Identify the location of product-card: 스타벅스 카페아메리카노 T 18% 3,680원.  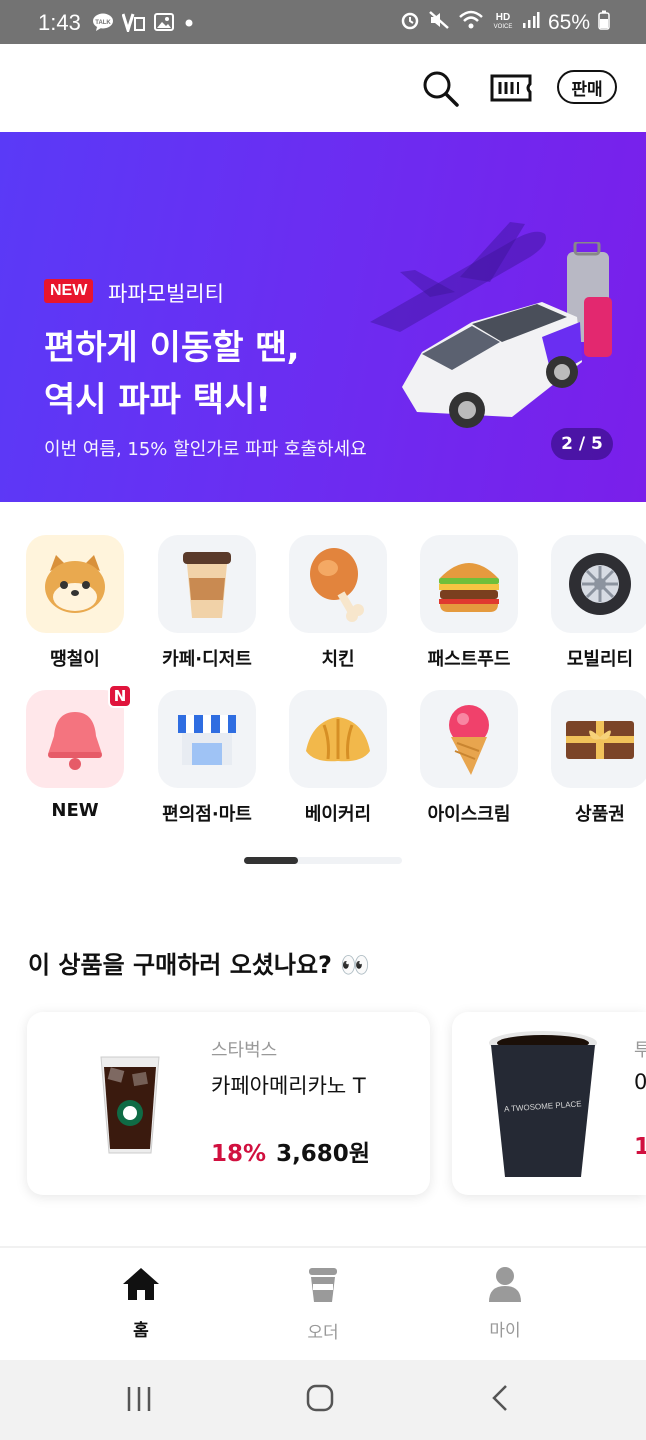
(228, 1103).